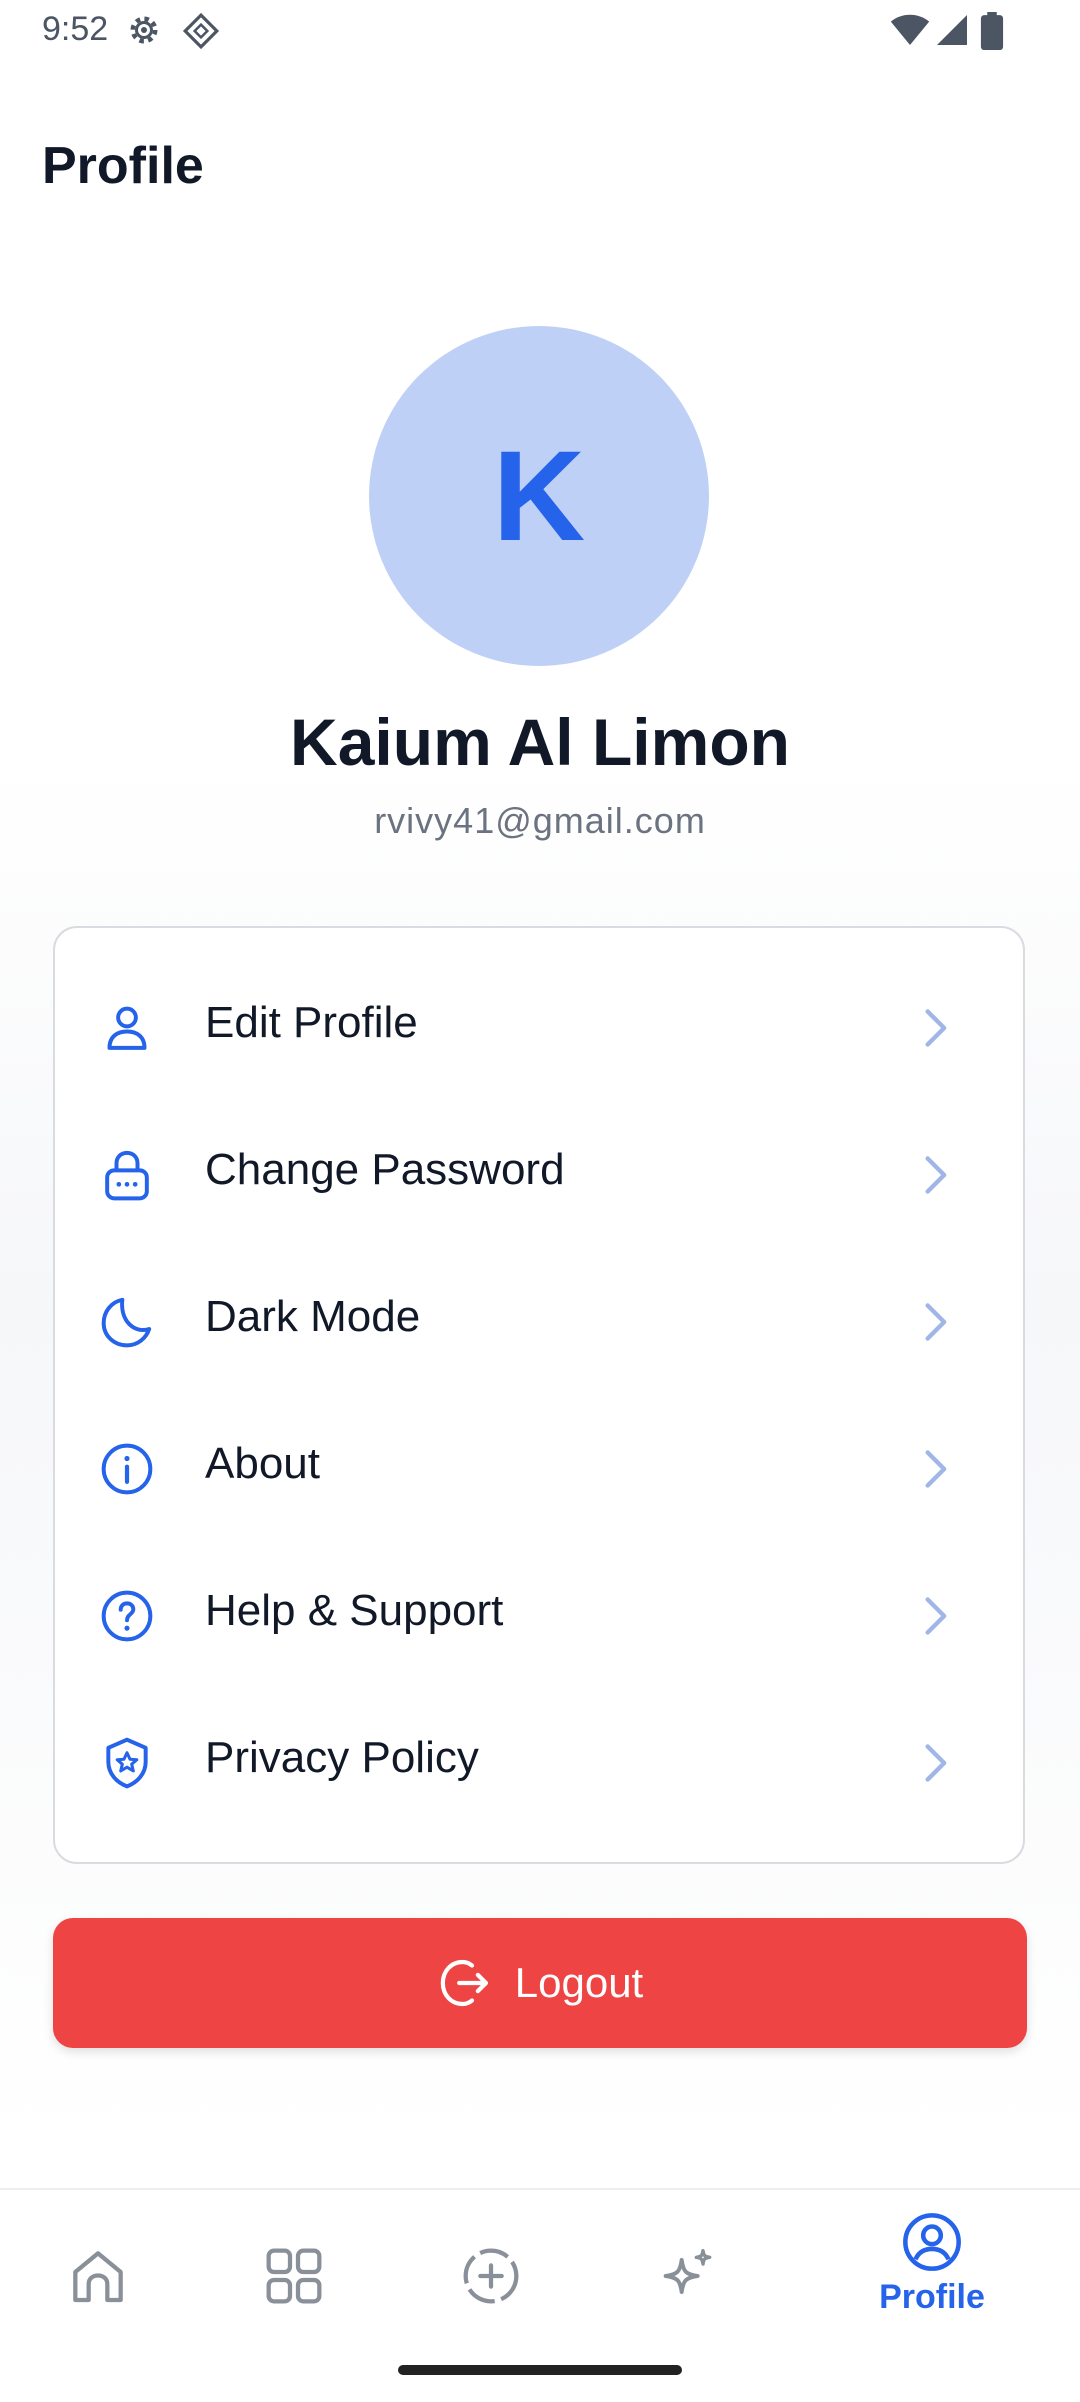 This screenshot has height=2402, width=1080. I want to click on menu-item-change-password: Change Password, so click(539, 1174).